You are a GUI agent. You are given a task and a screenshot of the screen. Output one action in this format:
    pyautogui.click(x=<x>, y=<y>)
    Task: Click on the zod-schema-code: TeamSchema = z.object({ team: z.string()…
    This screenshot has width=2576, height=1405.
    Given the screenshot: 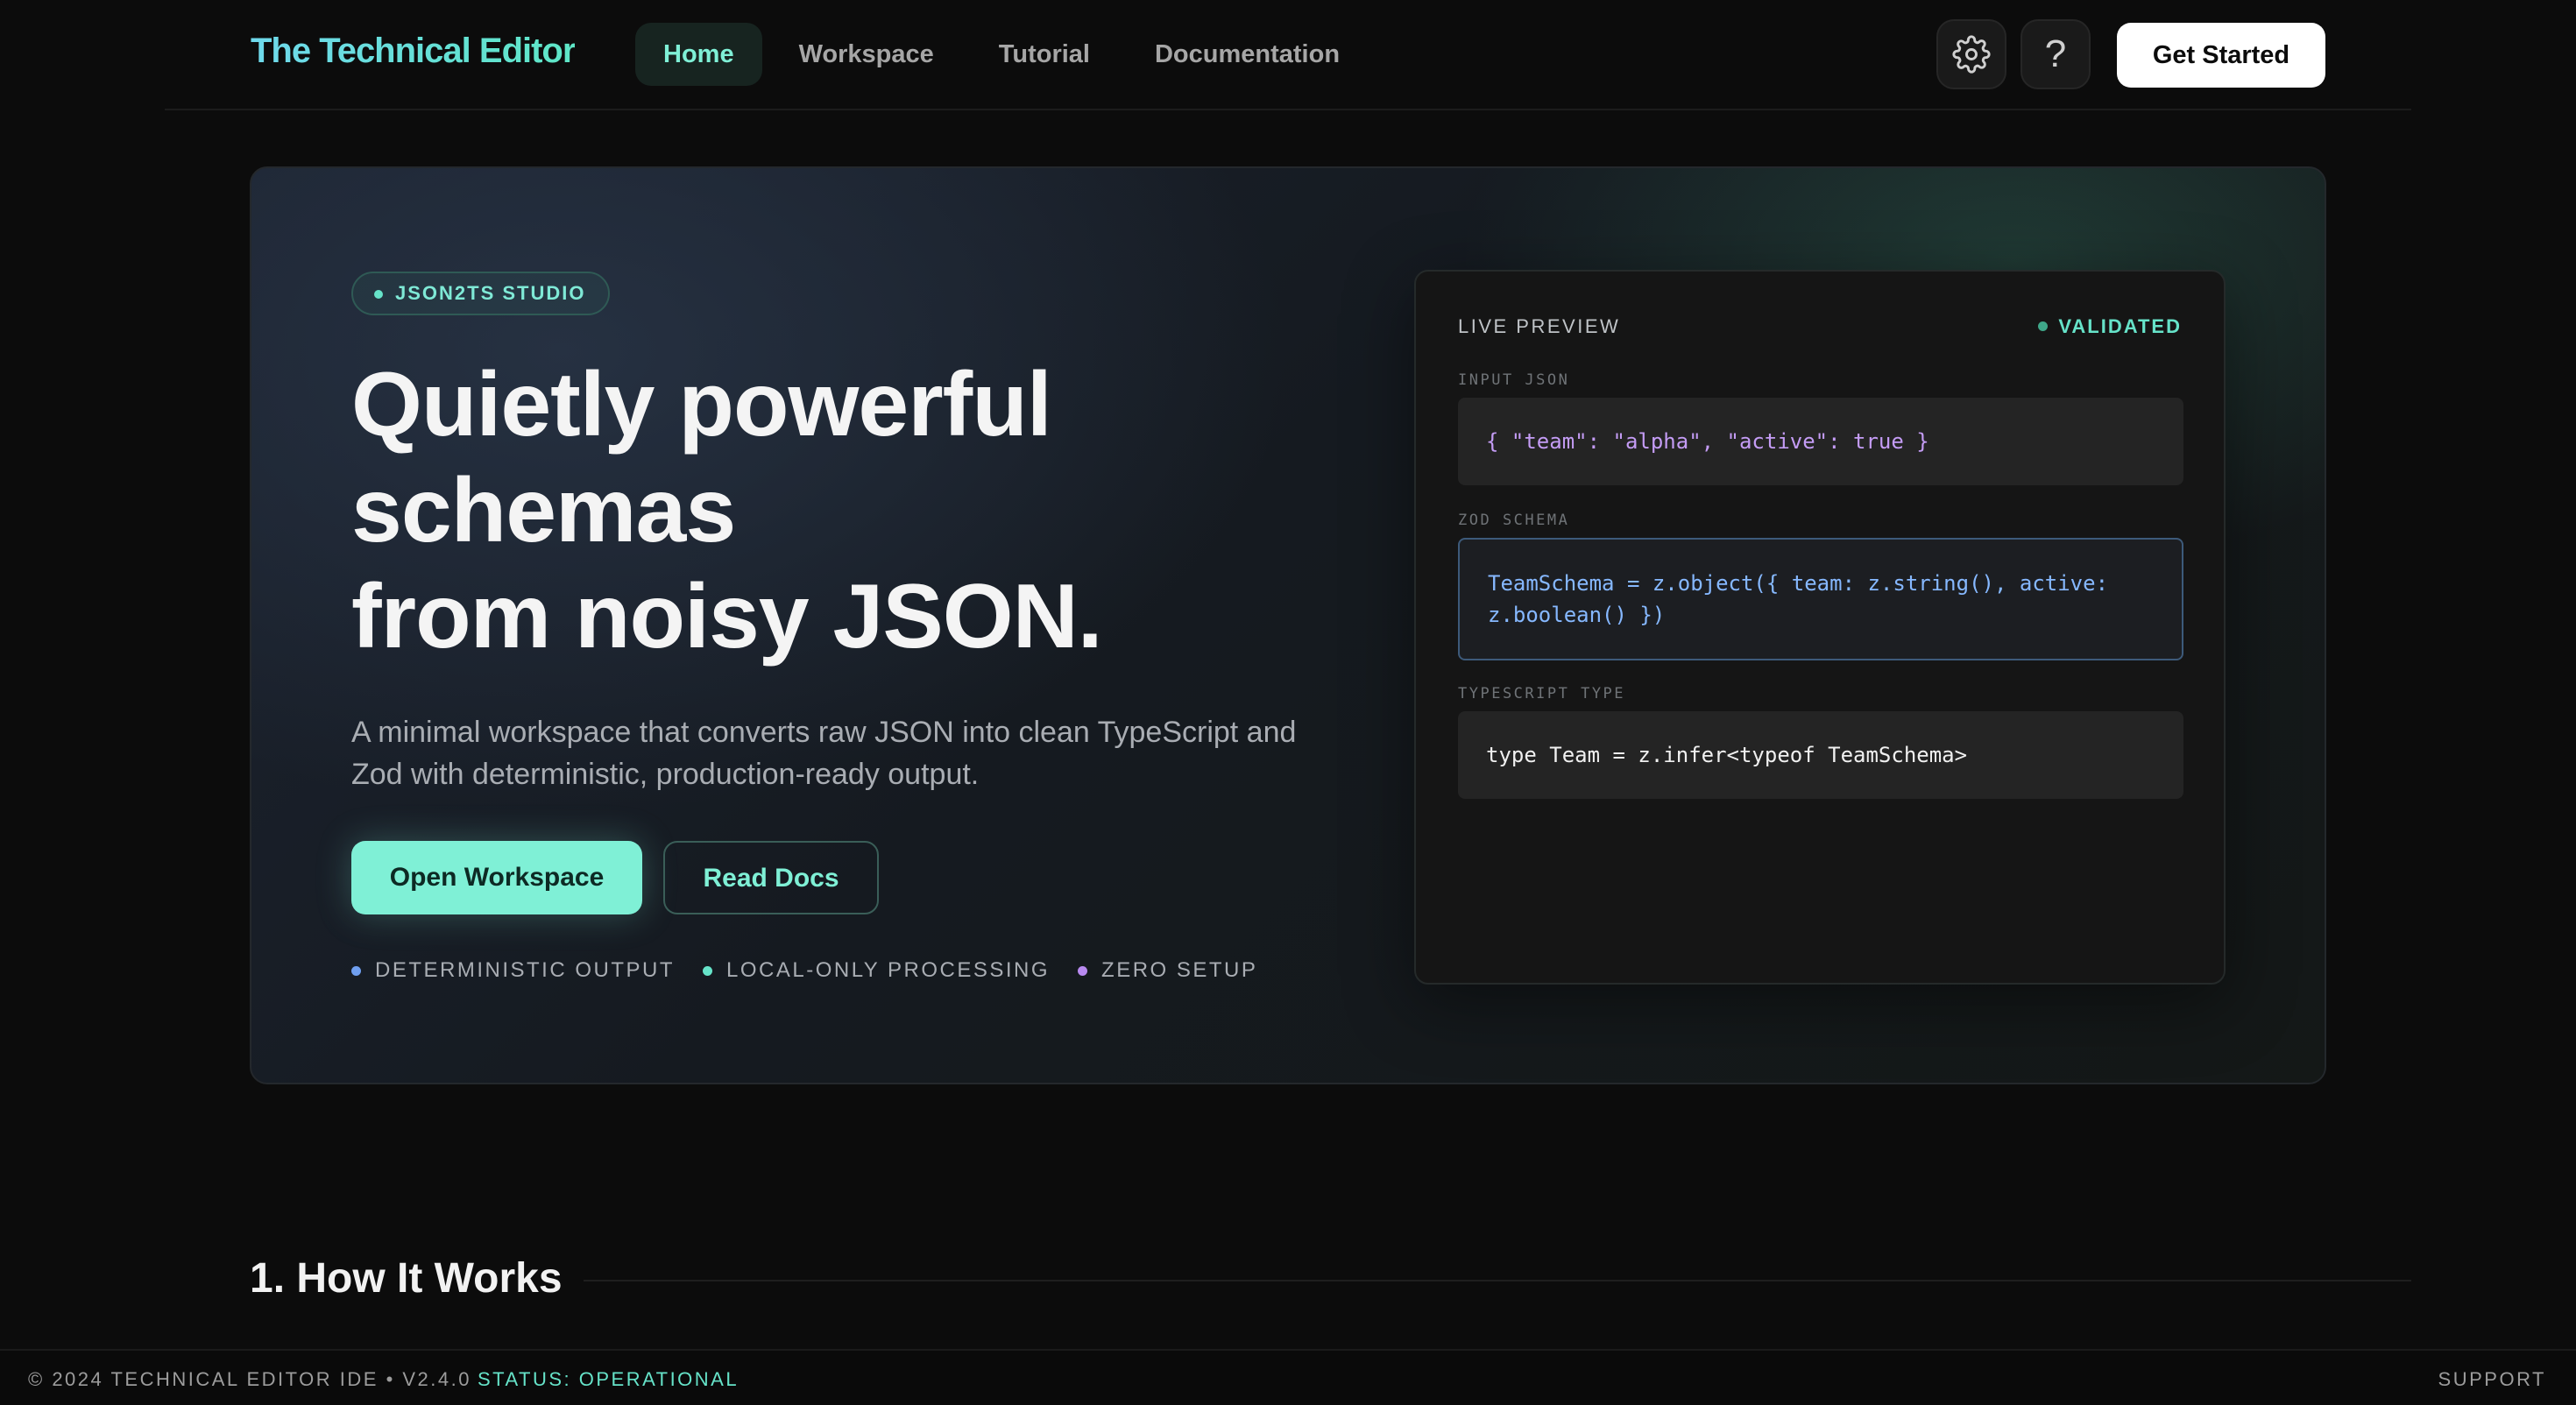 What is the action you would take?
    pyautogui.click(x=1820, y=599)
    